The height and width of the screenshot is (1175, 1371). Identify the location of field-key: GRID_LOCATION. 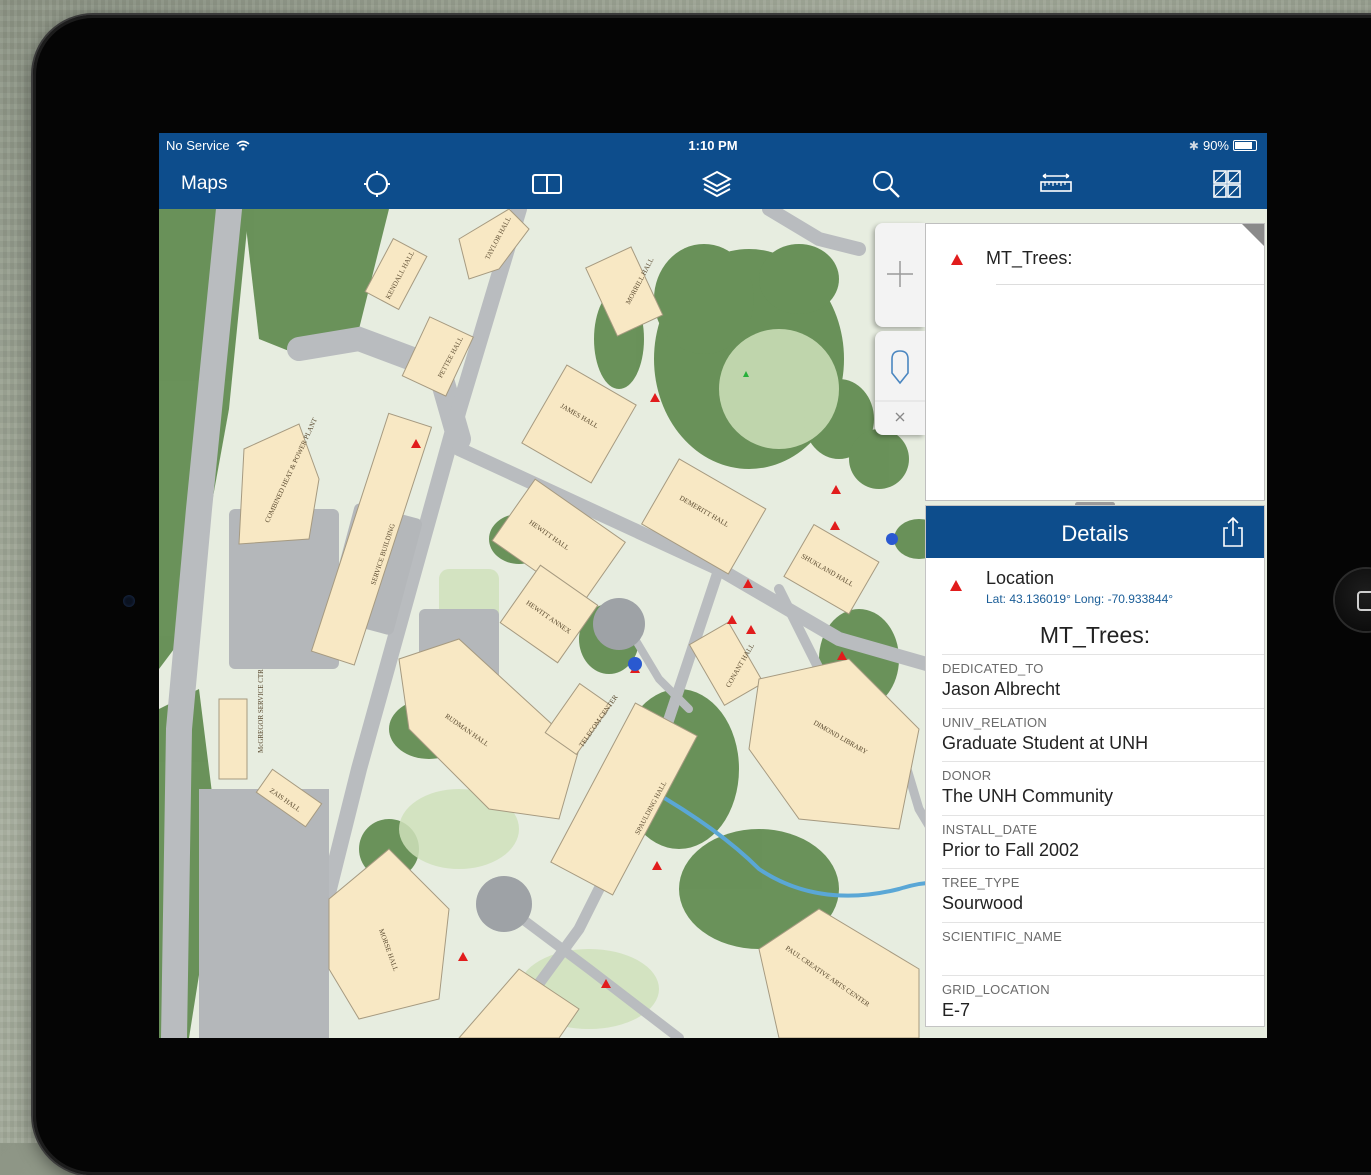
(996, 989).